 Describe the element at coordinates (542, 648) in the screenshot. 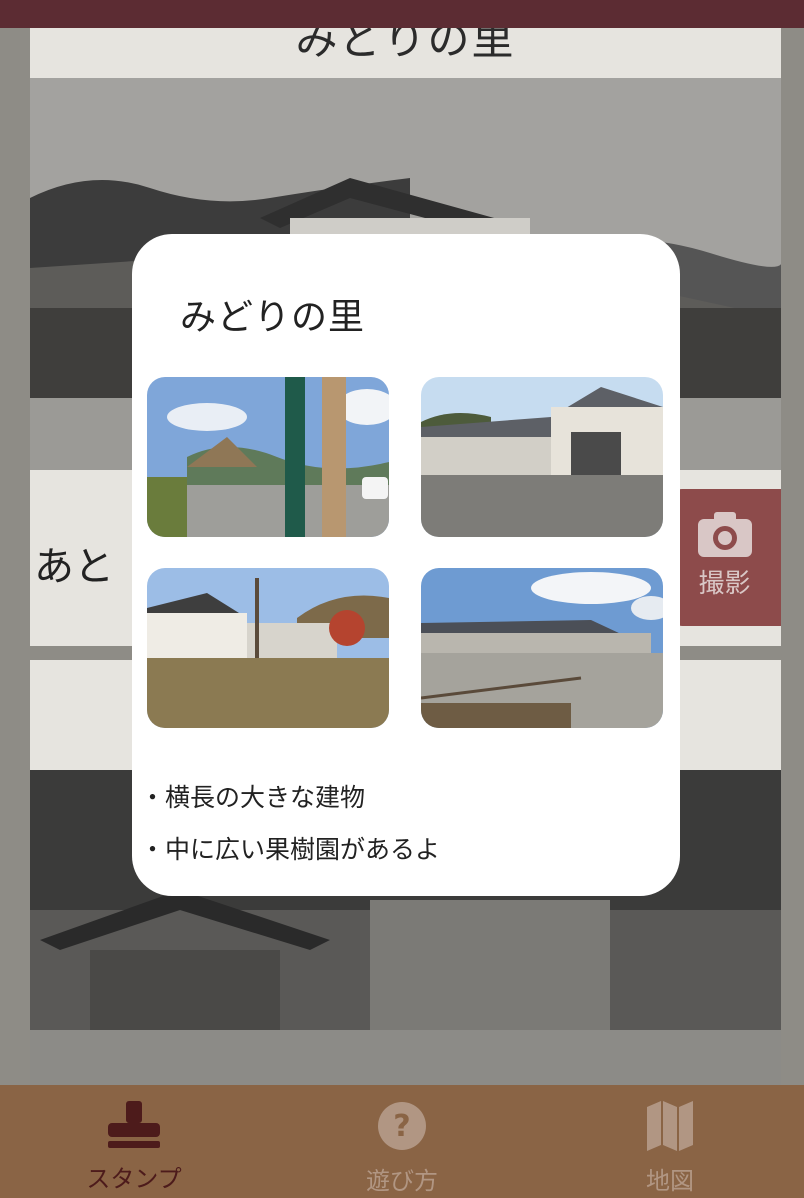

I see `thumbnail-parking-lot` at that location.